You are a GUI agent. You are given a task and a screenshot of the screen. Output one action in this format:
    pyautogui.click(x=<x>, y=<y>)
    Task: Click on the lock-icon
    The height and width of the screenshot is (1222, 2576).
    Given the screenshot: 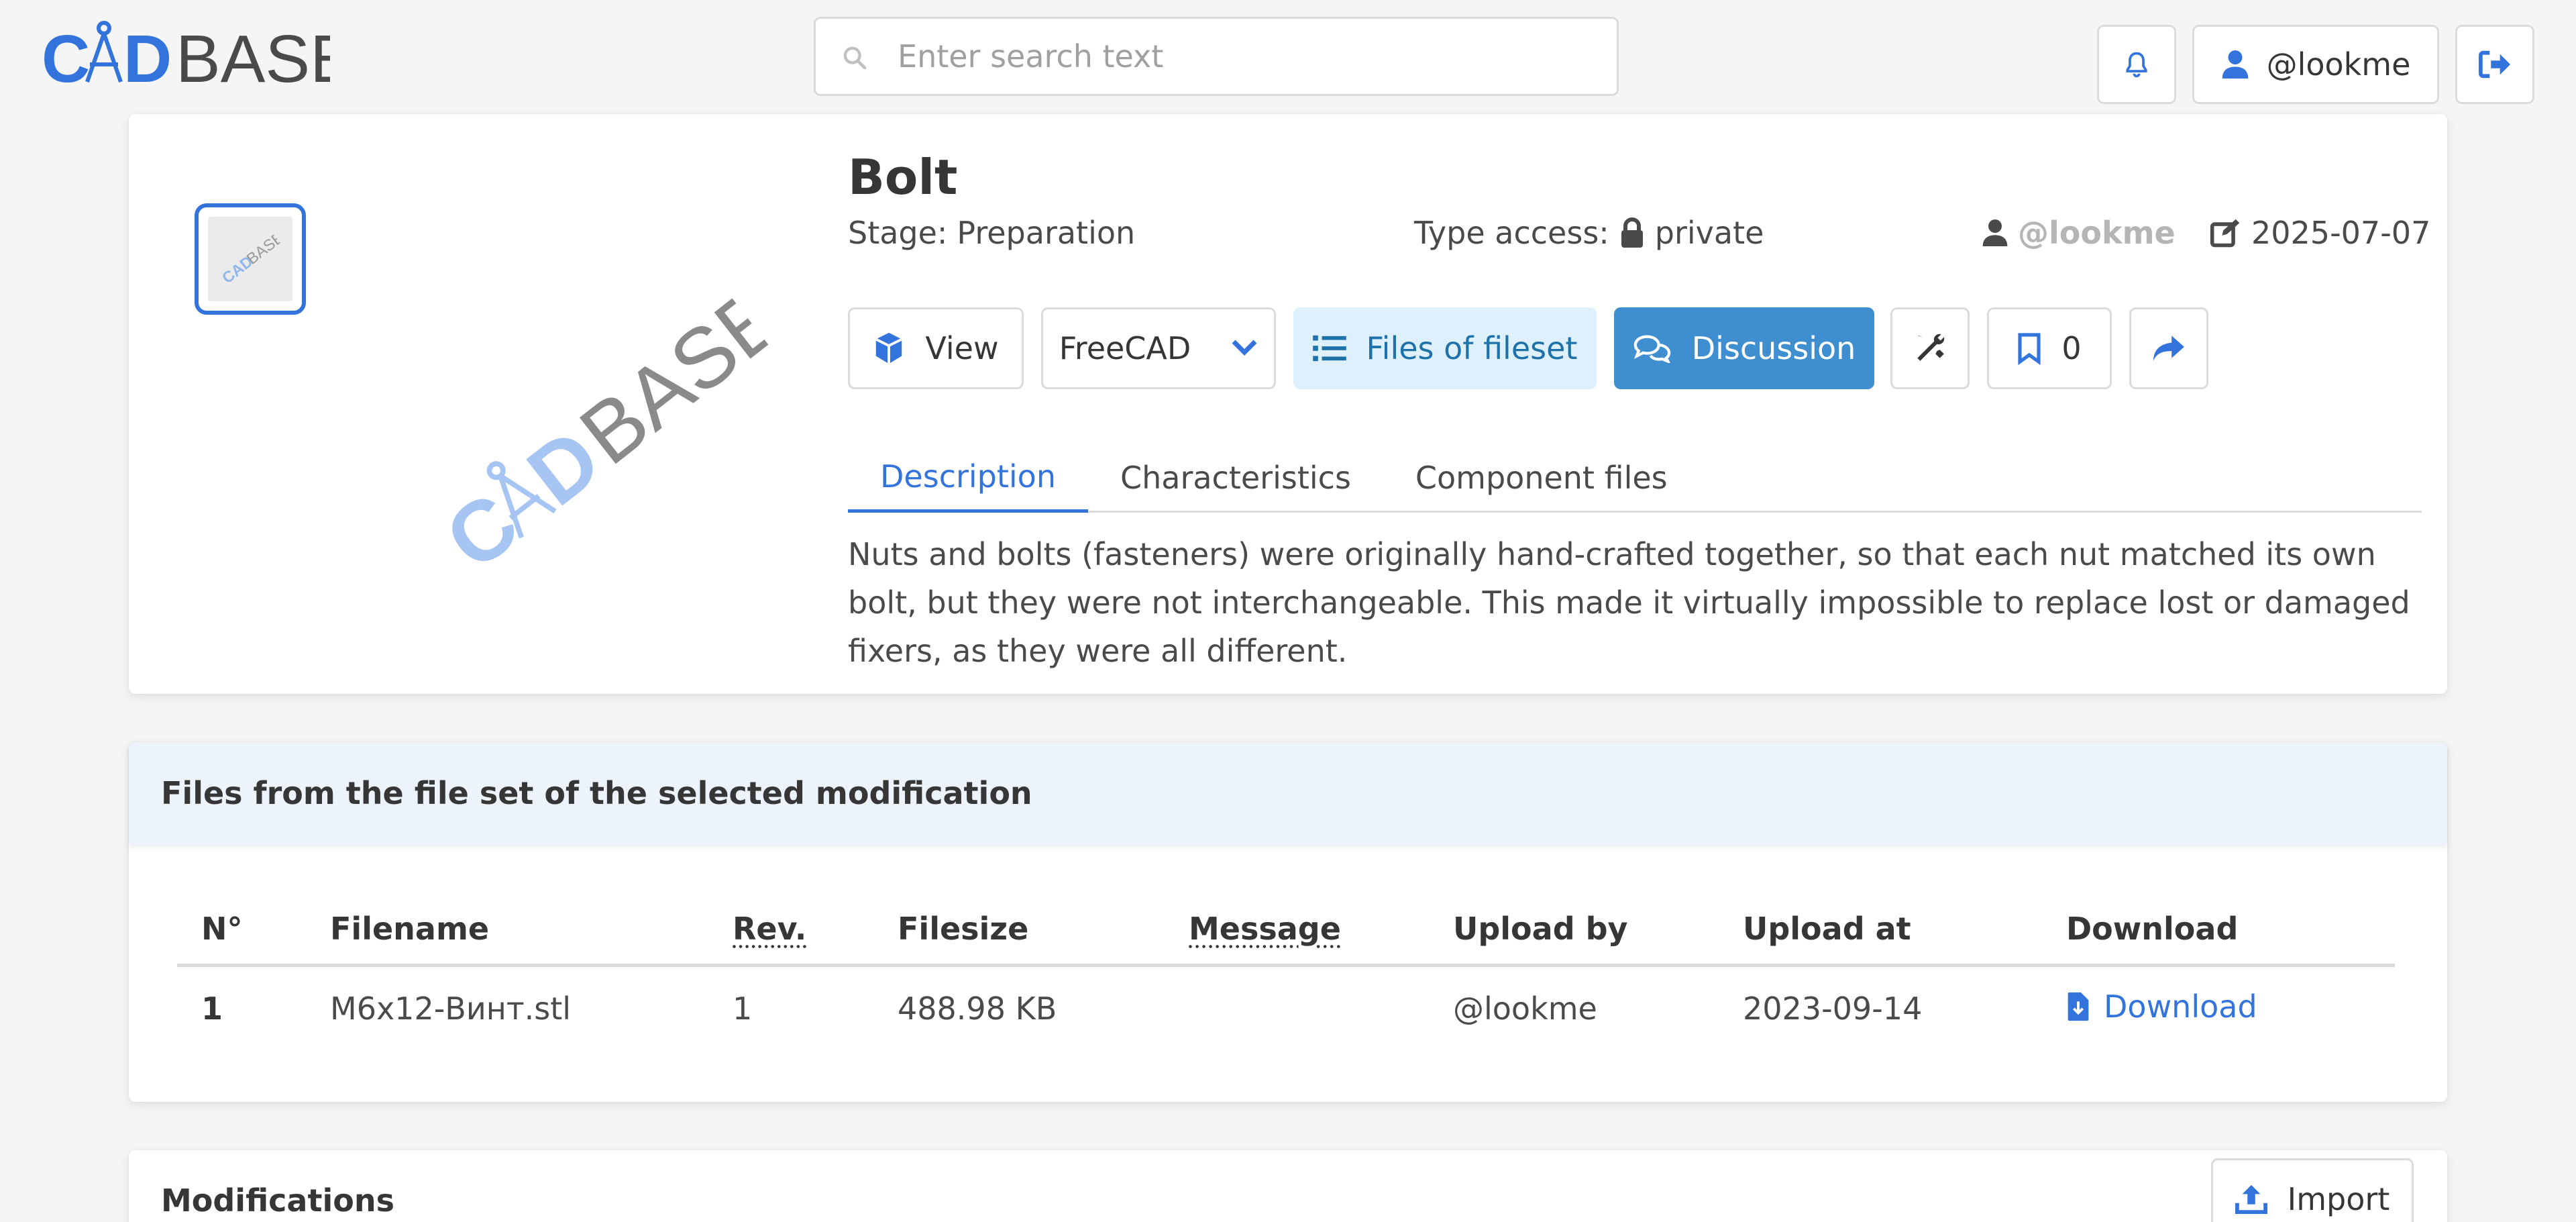 What is the action you would take?
    pyautogui.click(x=1632, y=232)
    